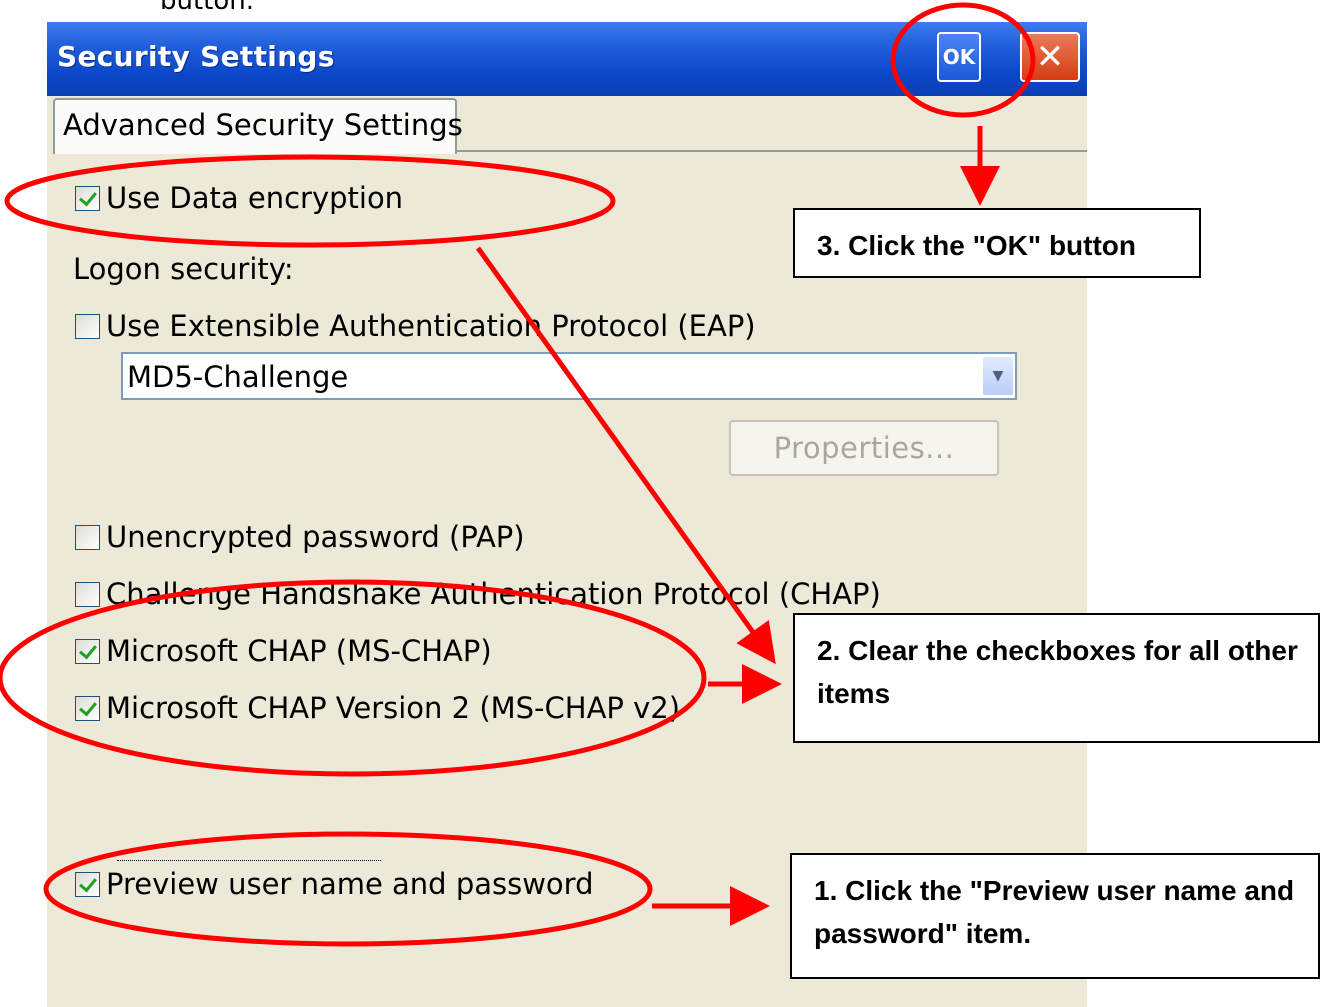 This screenshot has width=1320, height=1007. Describe the element at coordinates (348, 889) in the screenshot. I see `highlight-preview-ellipse` at that location.